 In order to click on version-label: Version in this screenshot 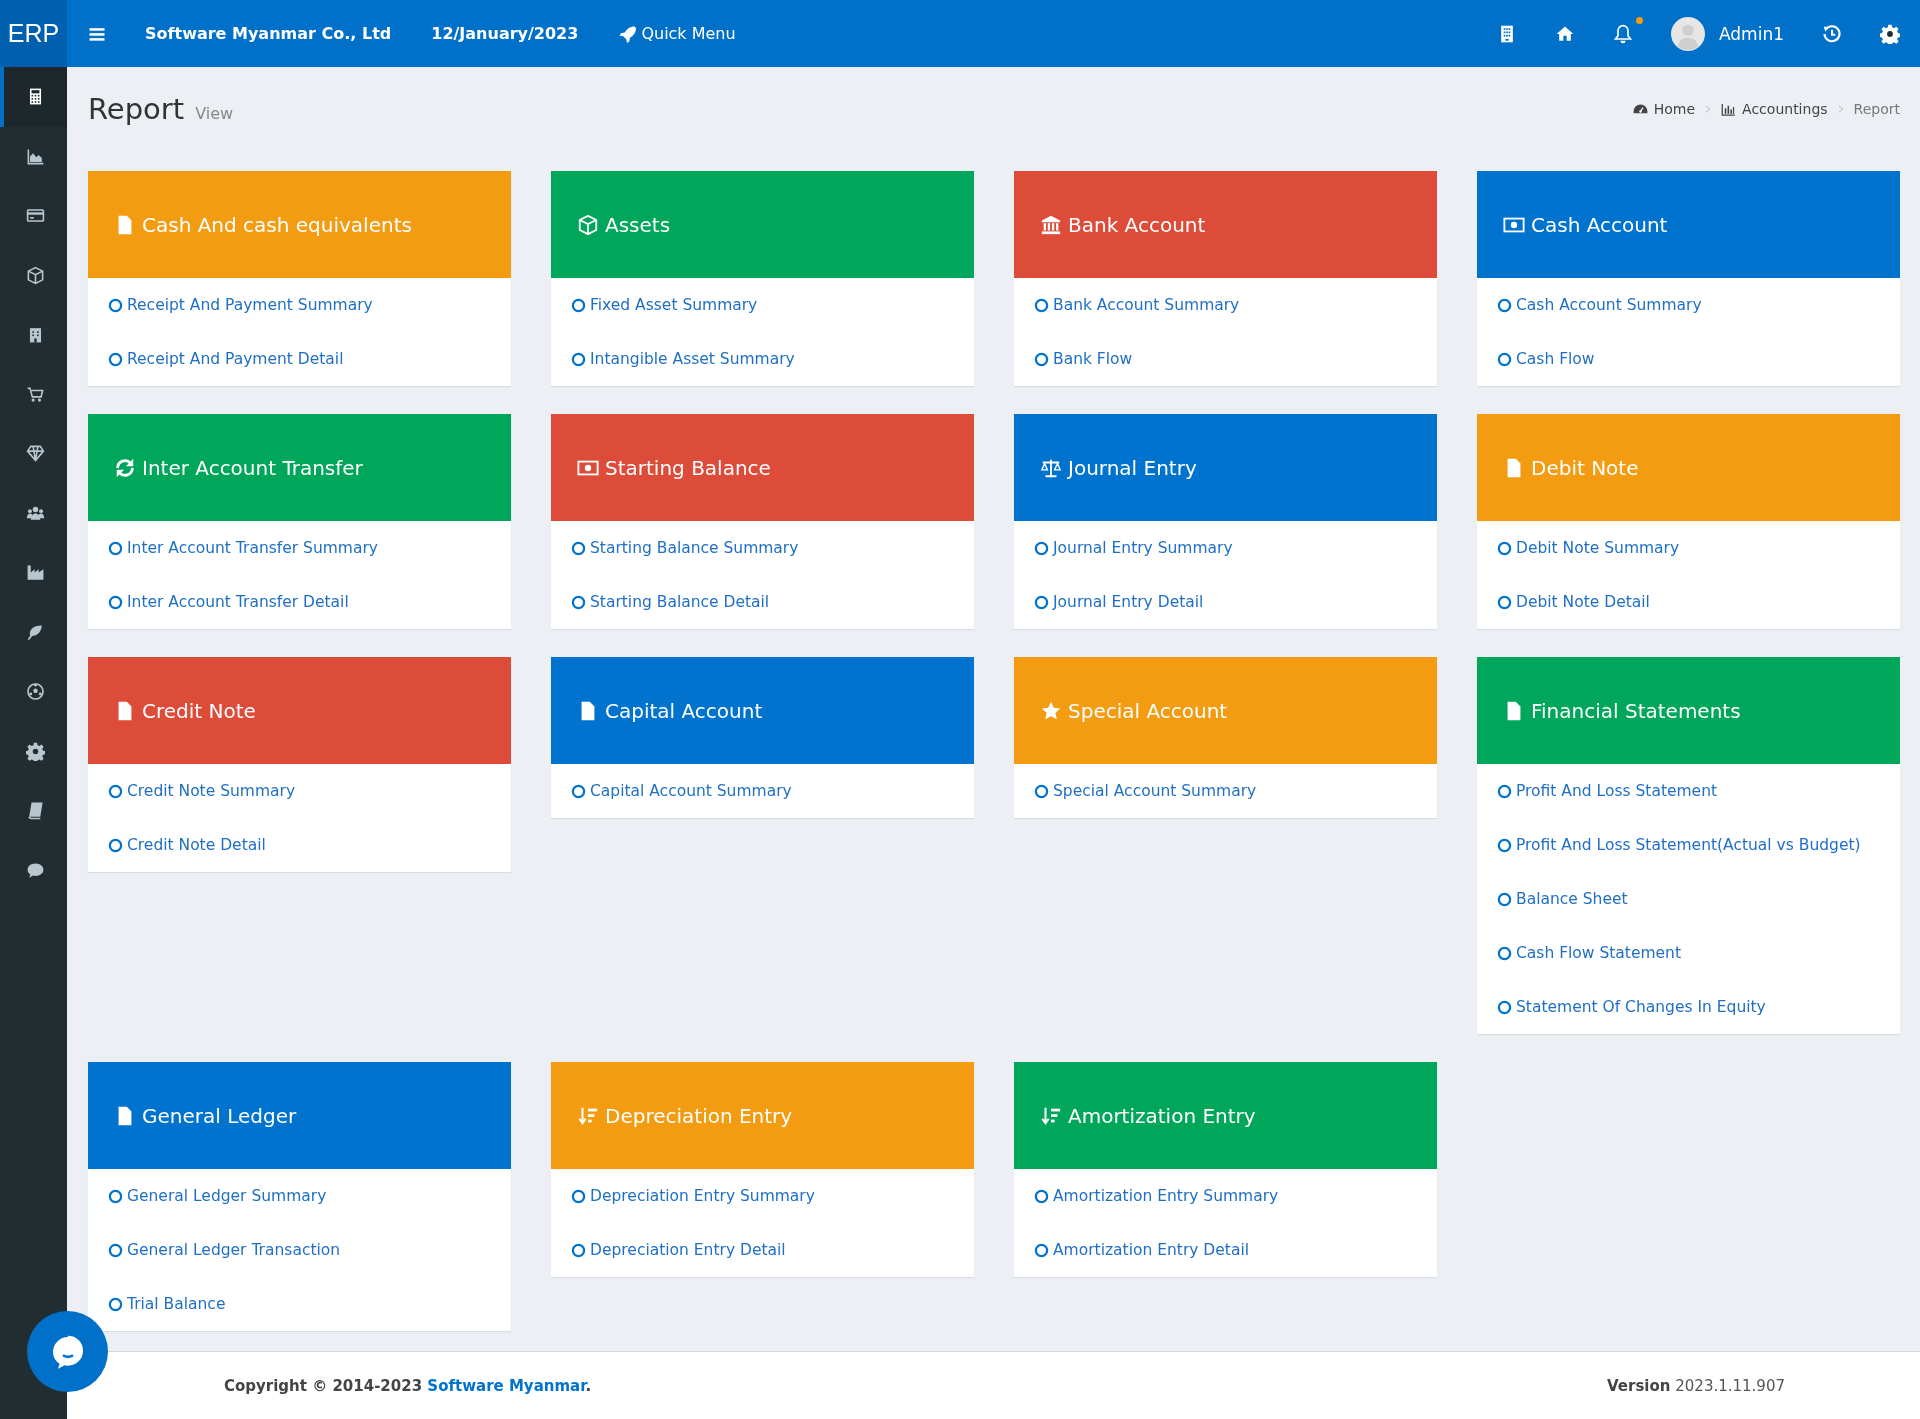, I will do `click(1639, 1385)`.